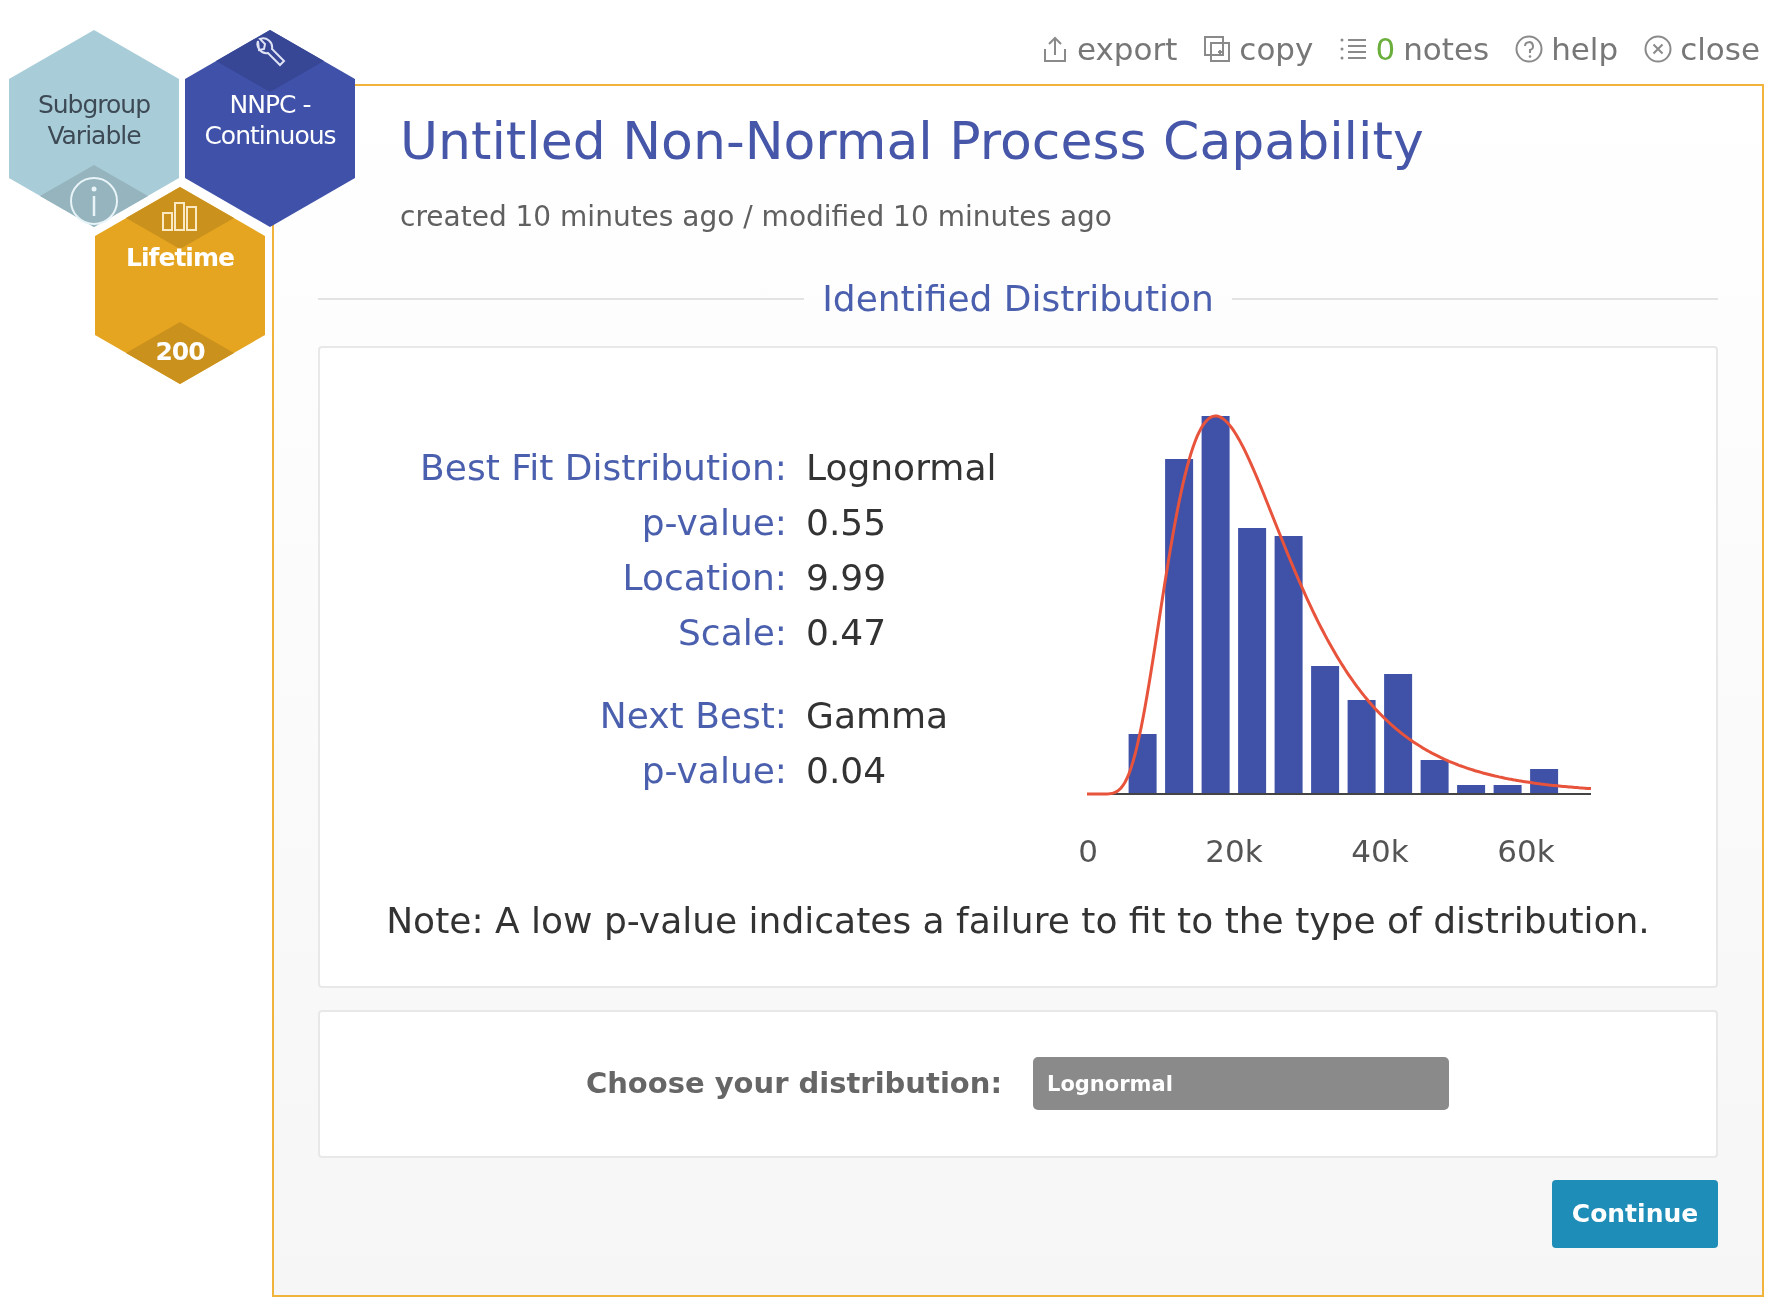  What do you see at coordinates (1567, 48) in the screenshot?
I see `toolbar-link: help` at bounding box center [1567, 48].